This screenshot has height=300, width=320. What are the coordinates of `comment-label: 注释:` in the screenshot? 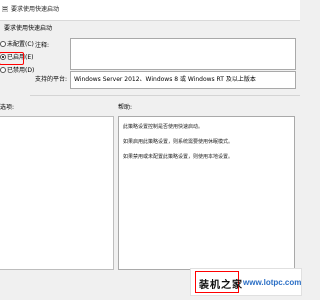 It's located at (42, 45).